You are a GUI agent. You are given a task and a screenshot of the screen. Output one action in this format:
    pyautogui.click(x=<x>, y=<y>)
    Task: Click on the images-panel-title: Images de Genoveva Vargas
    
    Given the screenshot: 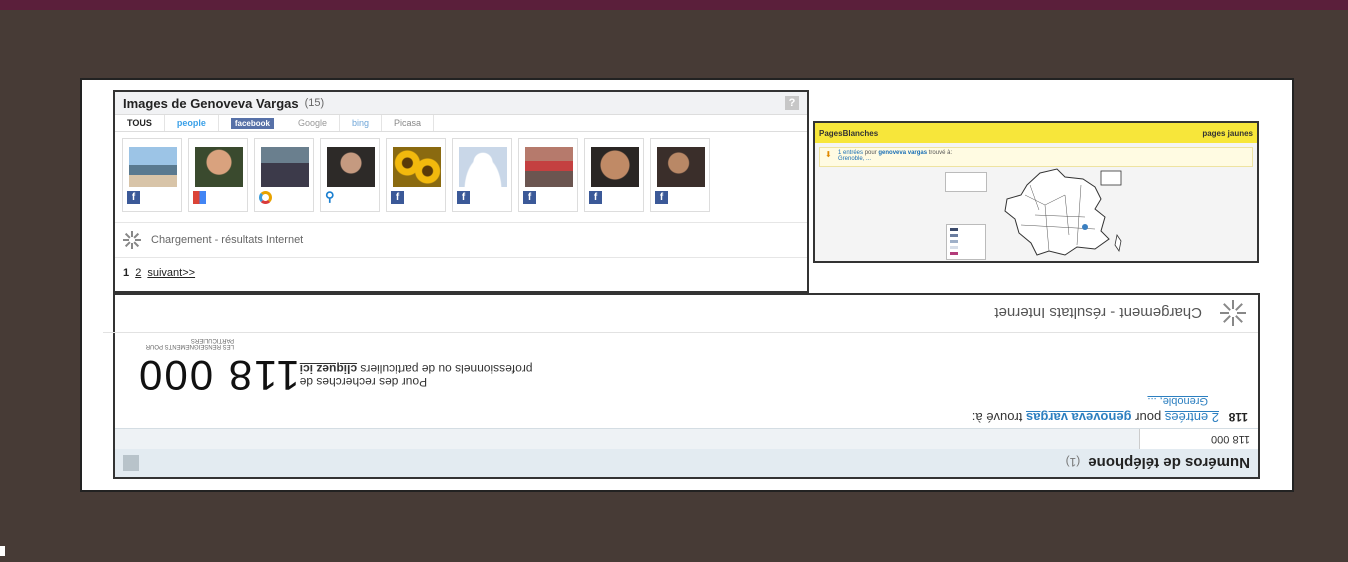 What is the action you would take?
    pyautogui.click(x=211, y=103)
    